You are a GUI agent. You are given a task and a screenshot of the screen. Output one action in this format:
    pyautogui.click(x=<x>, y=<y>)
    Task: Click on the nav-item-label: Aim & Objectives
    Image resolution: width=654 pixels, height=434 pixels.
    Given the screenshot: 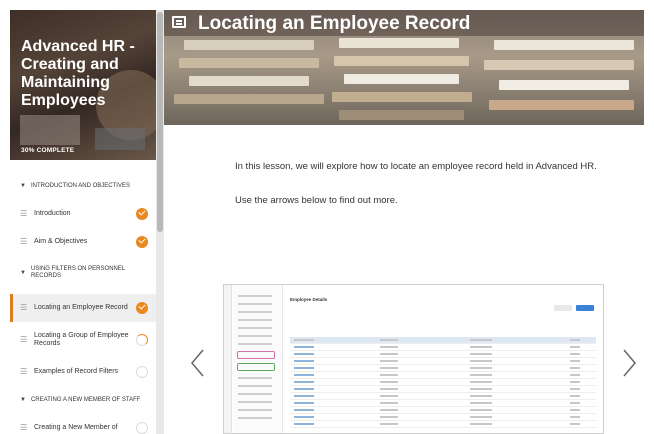 What is the action you would take?
    pyautogui.click(x=61, y=241)
    